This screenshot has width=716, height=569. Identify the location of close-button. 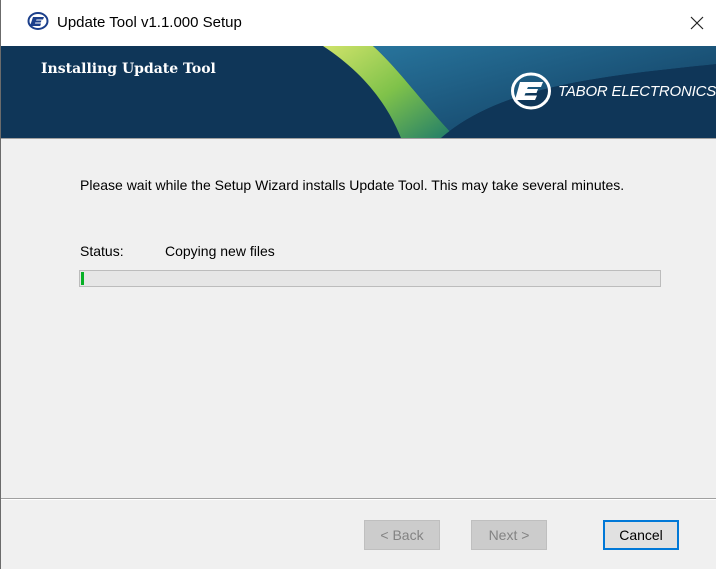
(696, 23).